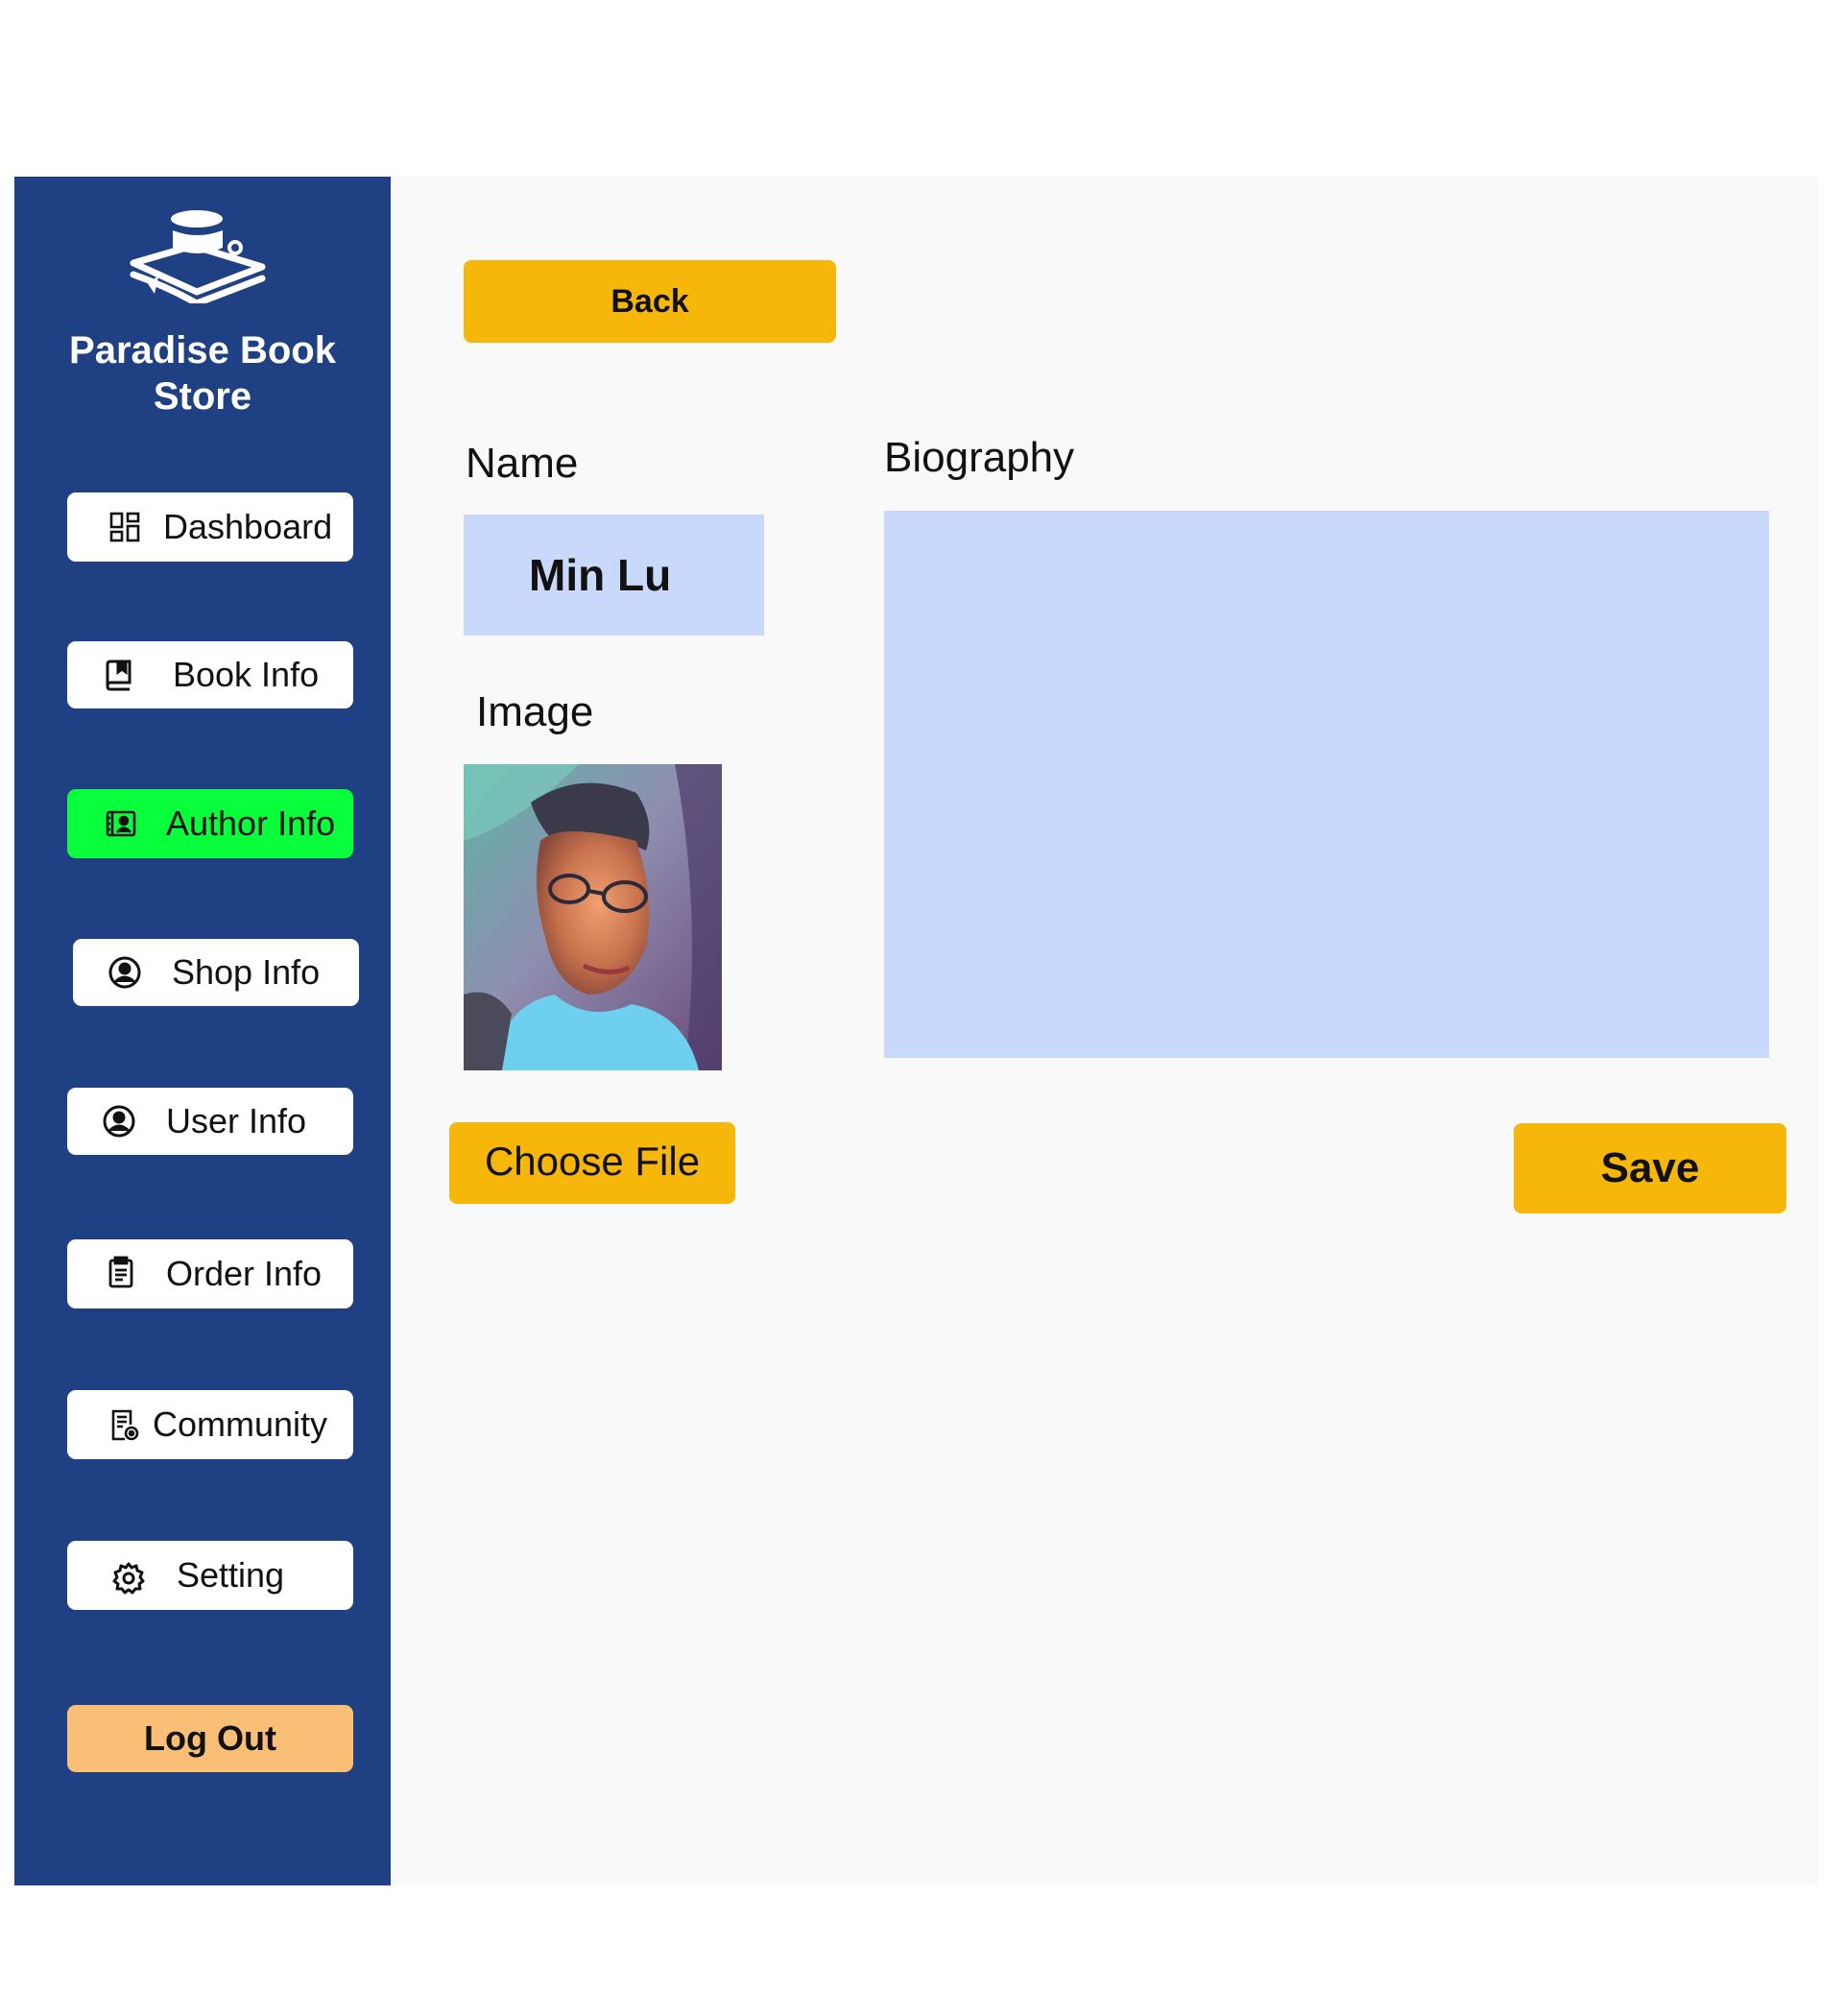 The image size is (1843, 2016). Describe the element at coordinates (248, 526) in the screenshot. I see `sidebar-item-label: Dashboard` at that location.